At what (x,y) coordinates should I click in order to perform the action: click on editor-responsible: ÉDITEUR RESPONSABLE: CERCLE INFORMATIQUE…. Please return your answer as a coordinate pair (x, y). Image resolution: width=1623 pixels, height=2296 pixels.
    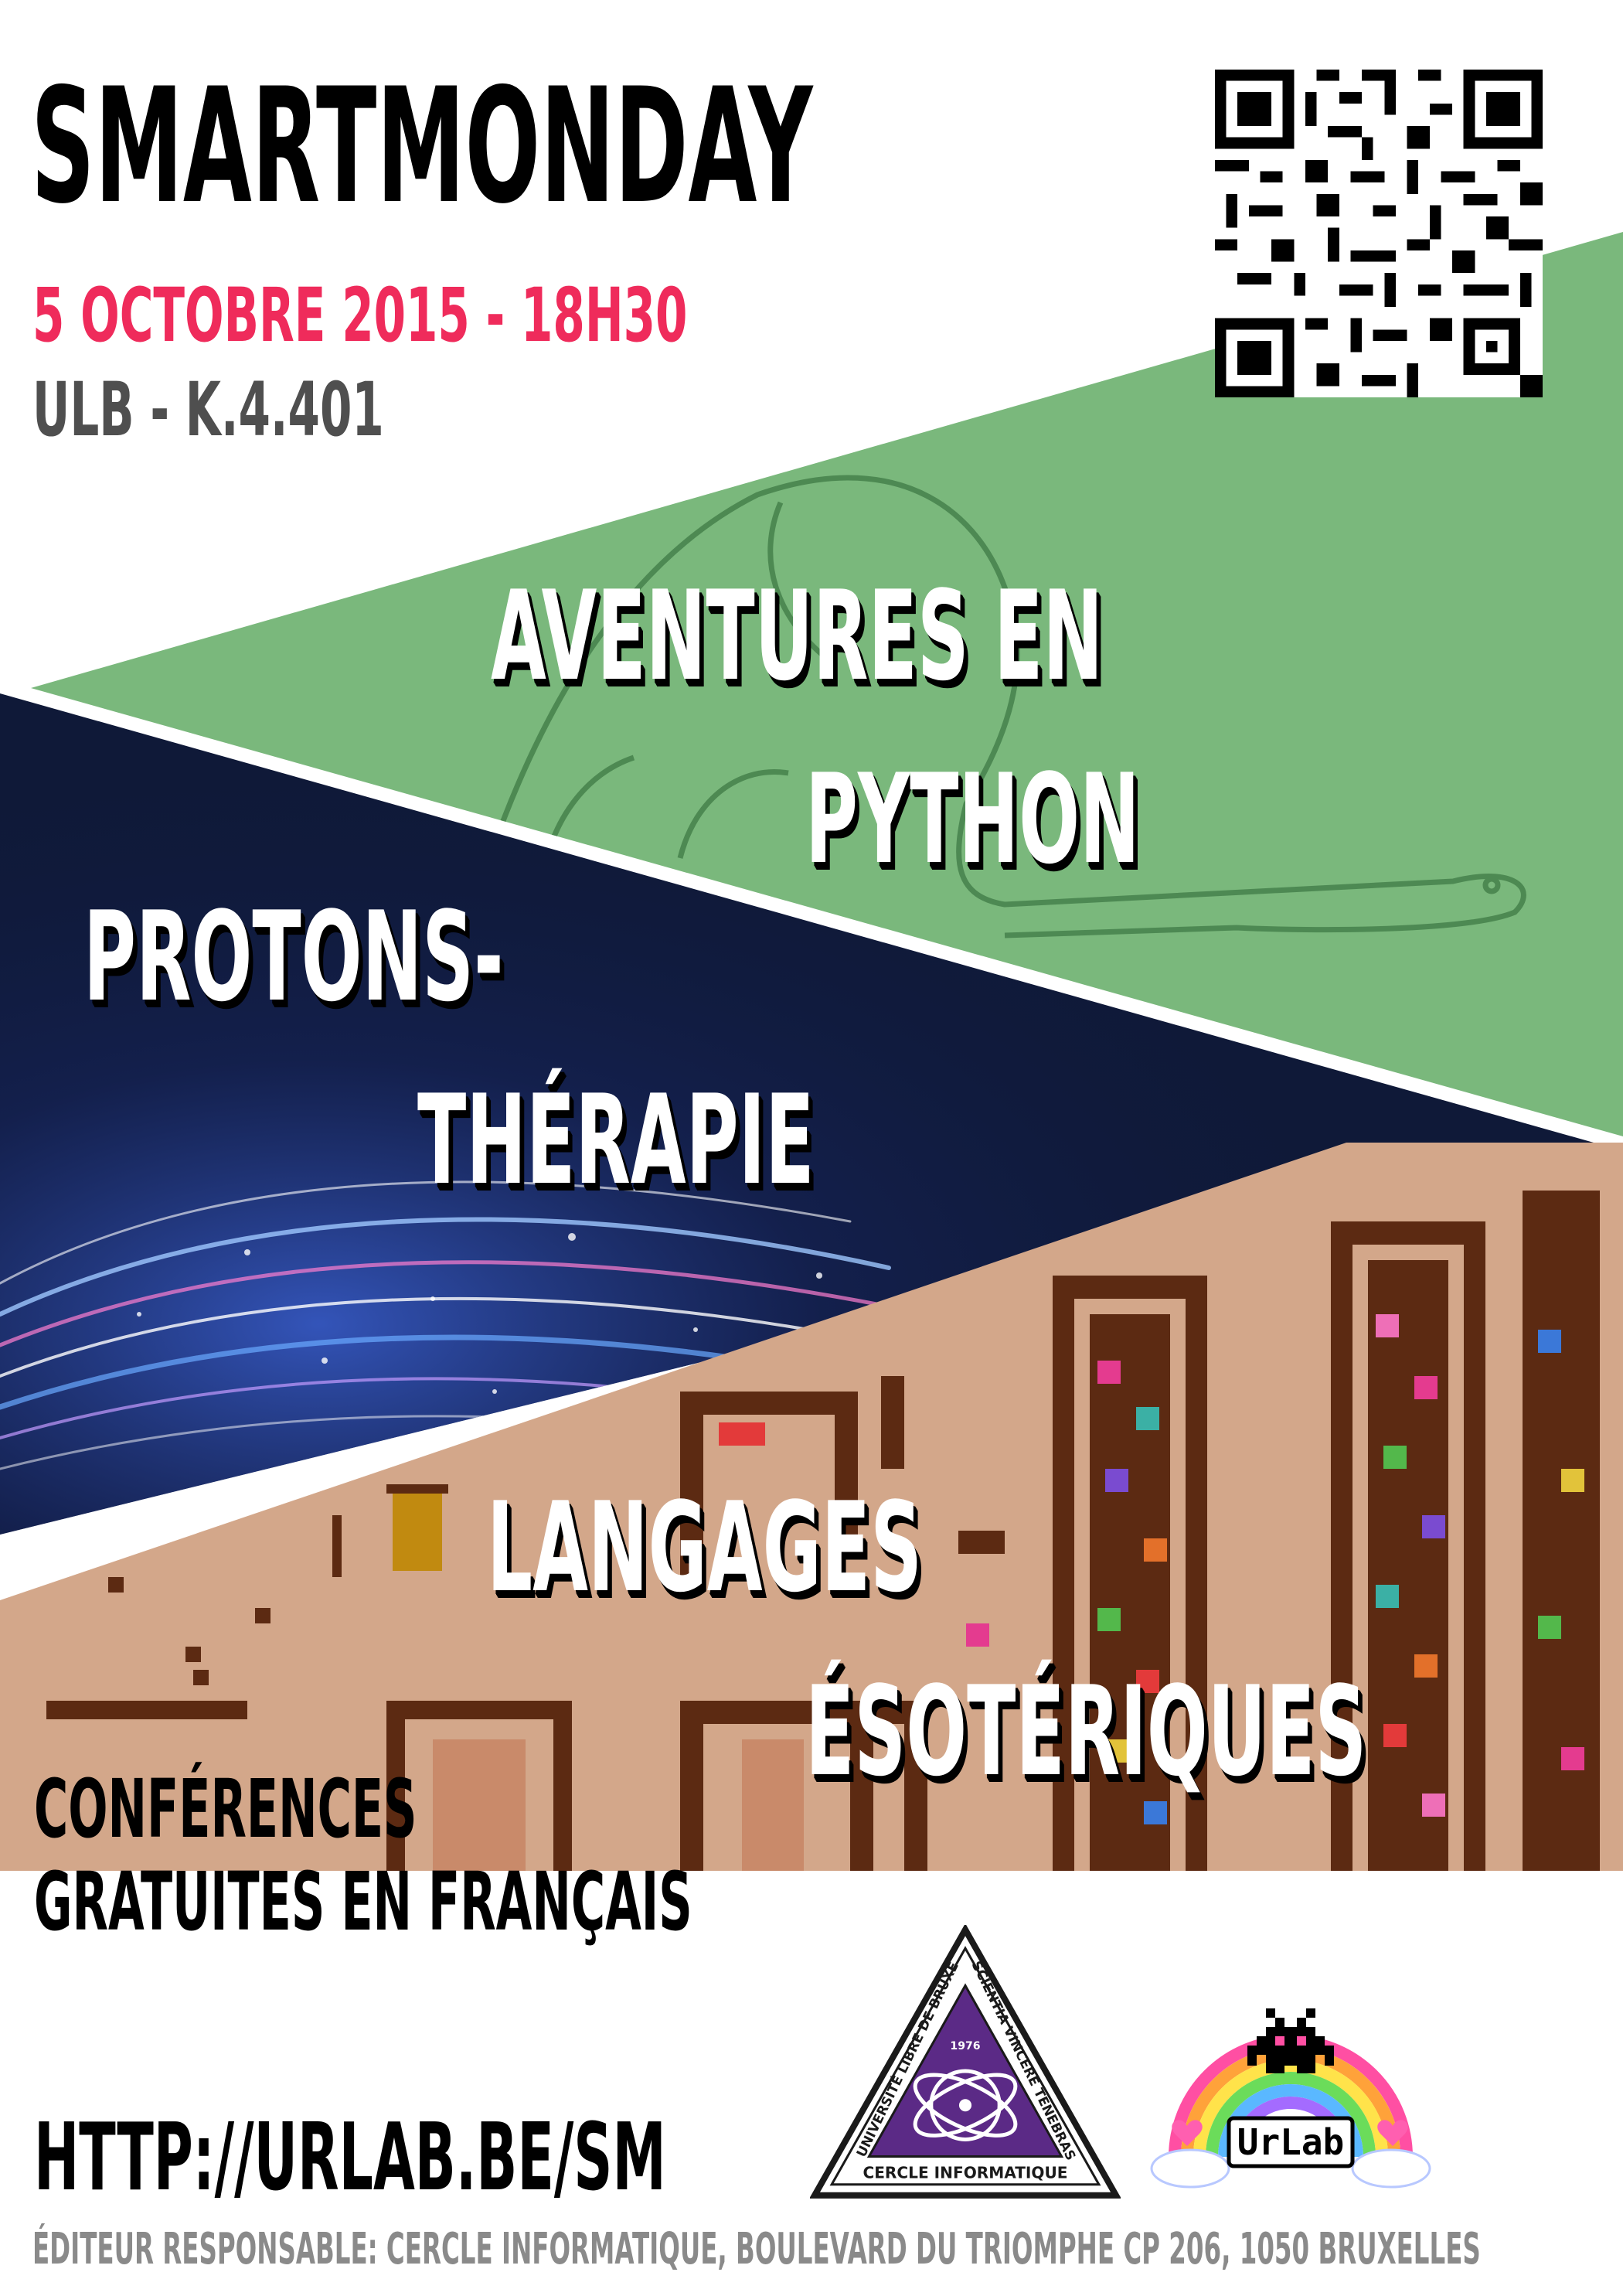
    Looking at the image, I should click on (757, 2249).